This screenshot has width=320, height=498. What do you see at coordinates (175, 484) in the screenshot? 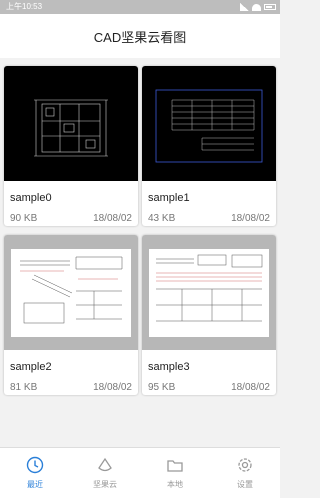
I see `tab-label: 本地` at bounding box center [175, 484].